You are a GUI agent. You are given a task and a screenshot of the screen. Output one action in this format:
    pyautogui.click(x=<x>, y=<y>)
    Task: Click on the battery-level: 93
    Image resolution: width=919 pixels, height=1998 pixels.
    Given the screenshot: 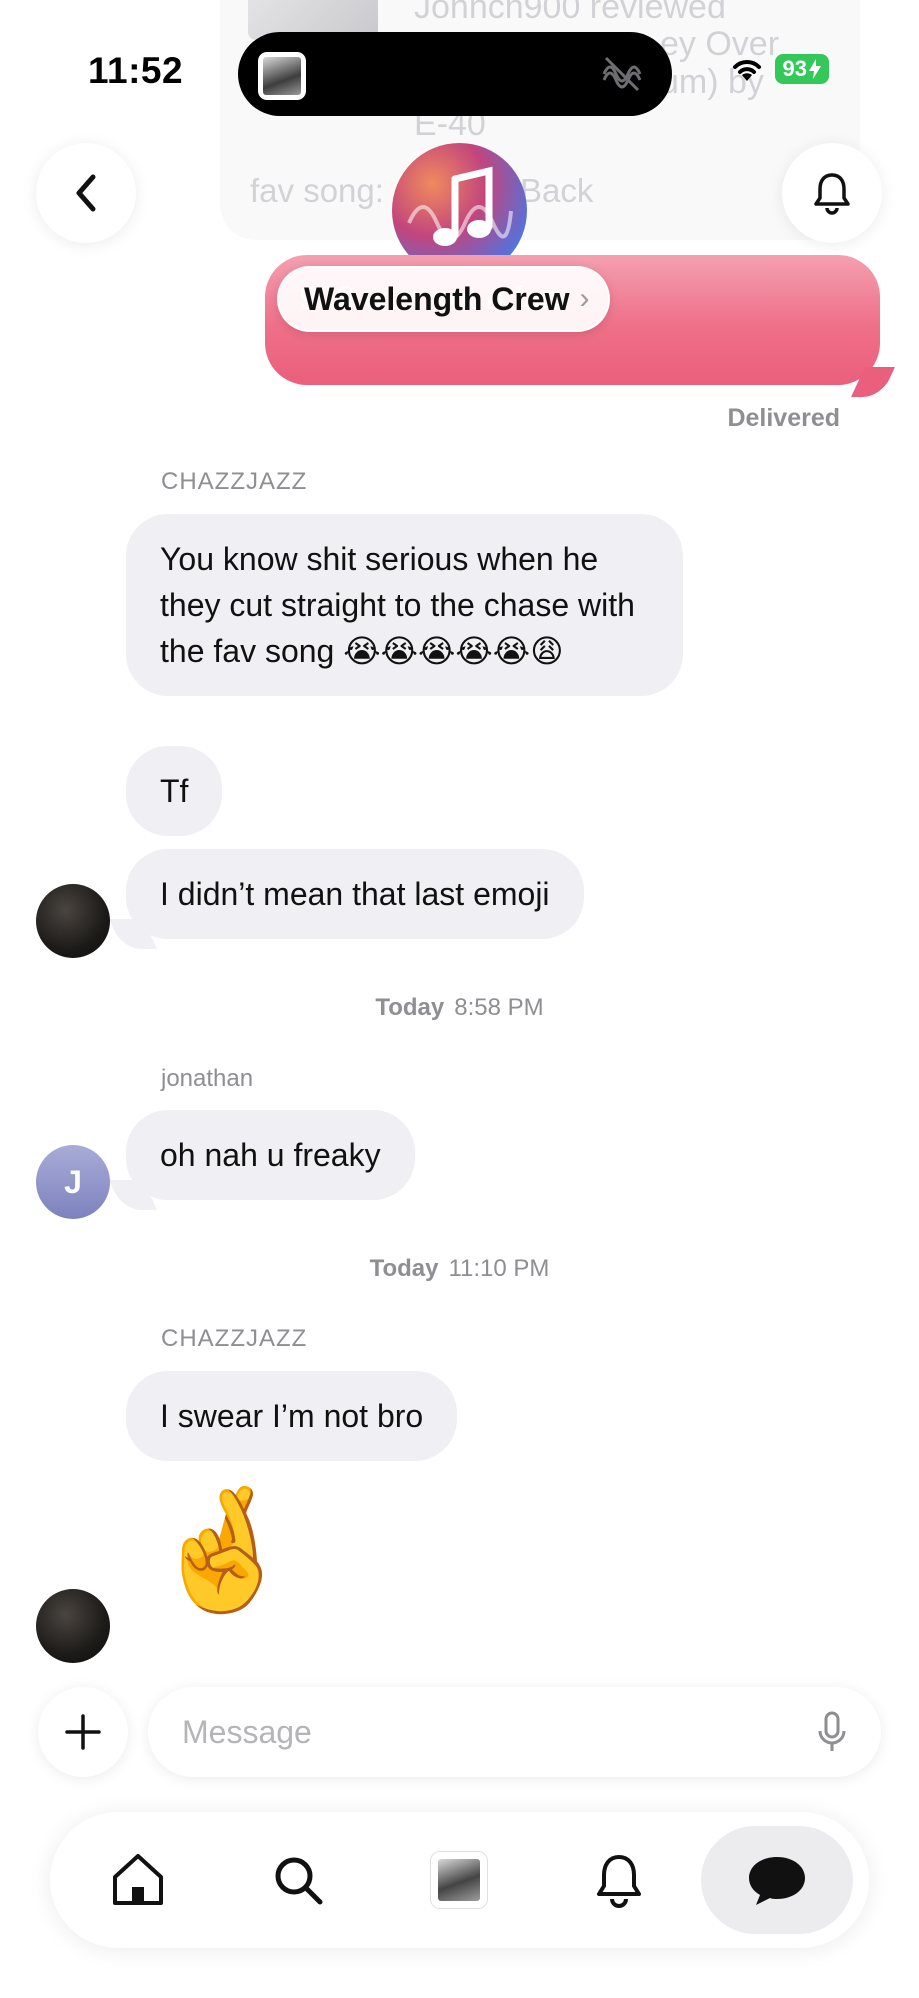 What is the action you would take?
    pyautogui.click(x=794, y=68)
    